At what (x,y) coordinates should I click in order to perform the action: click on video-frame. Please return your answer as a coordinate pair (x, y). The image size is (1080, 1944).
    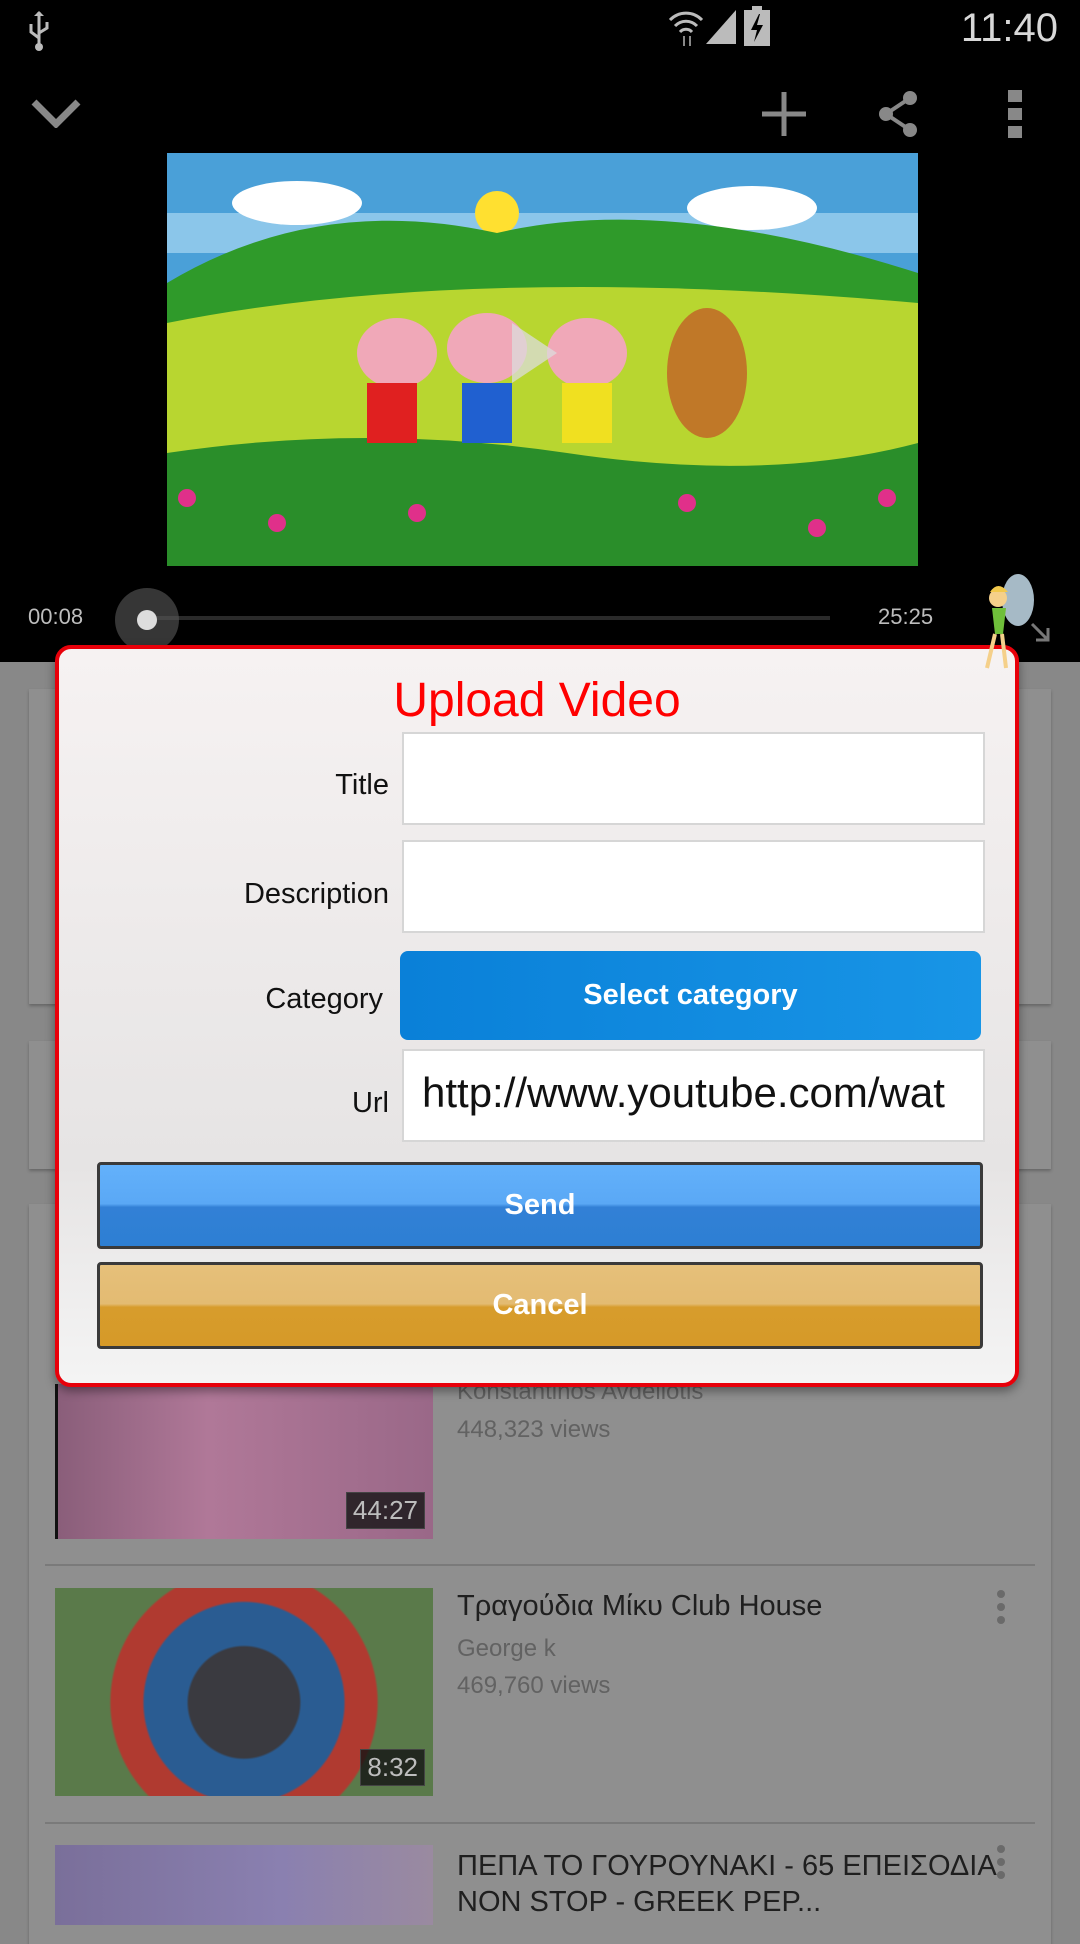
    Looking at the image, I should click on (542, 359).